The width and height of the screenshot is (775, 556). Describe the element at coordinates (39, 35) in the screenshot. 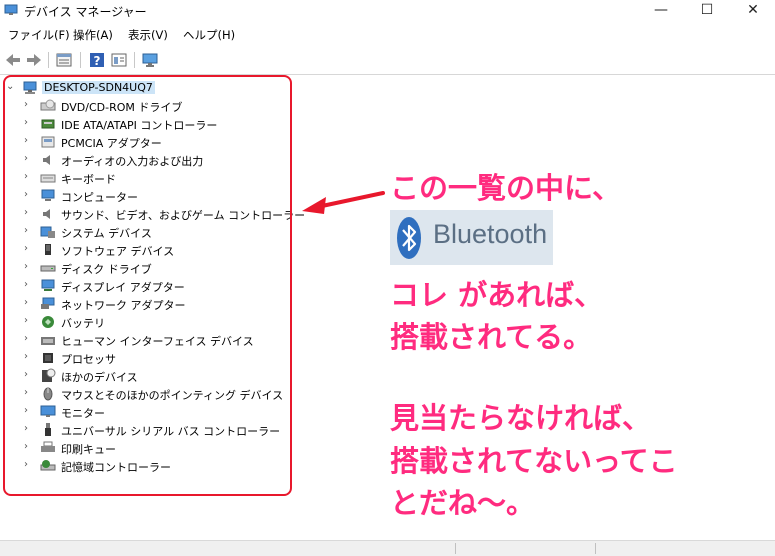

I see `menu-file: ファイル(F)` at that location.